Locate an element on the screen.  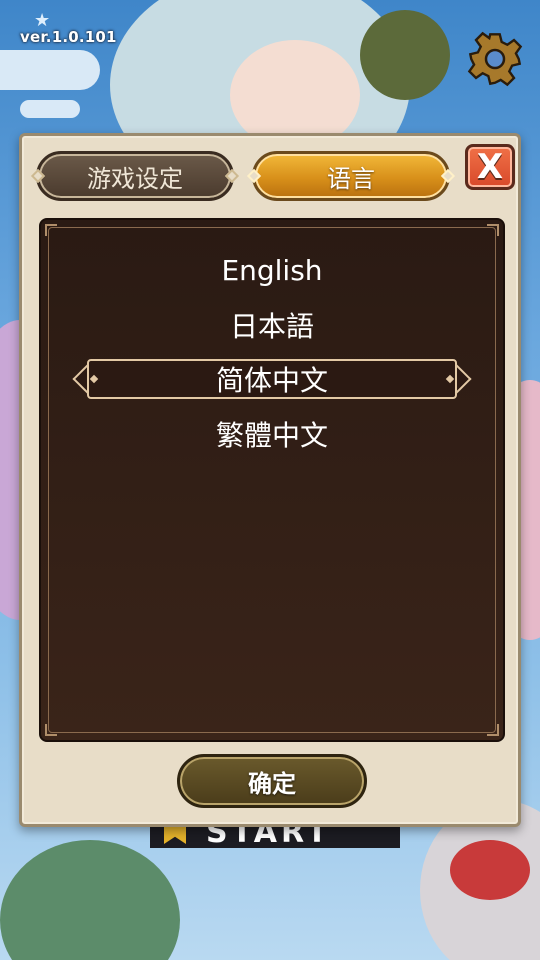
confirm-button: 确定 is located at coordinates (272, 781).